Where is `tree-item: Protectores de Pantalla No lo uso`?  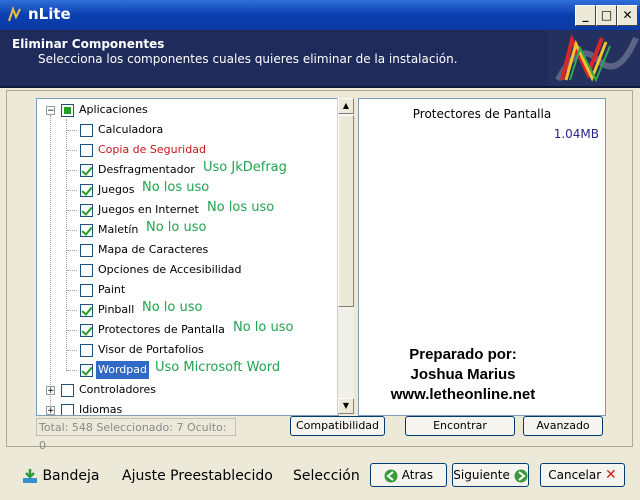
tree-item: Protectores de Pantalla No lo uso is located at coordinates (187, 330).